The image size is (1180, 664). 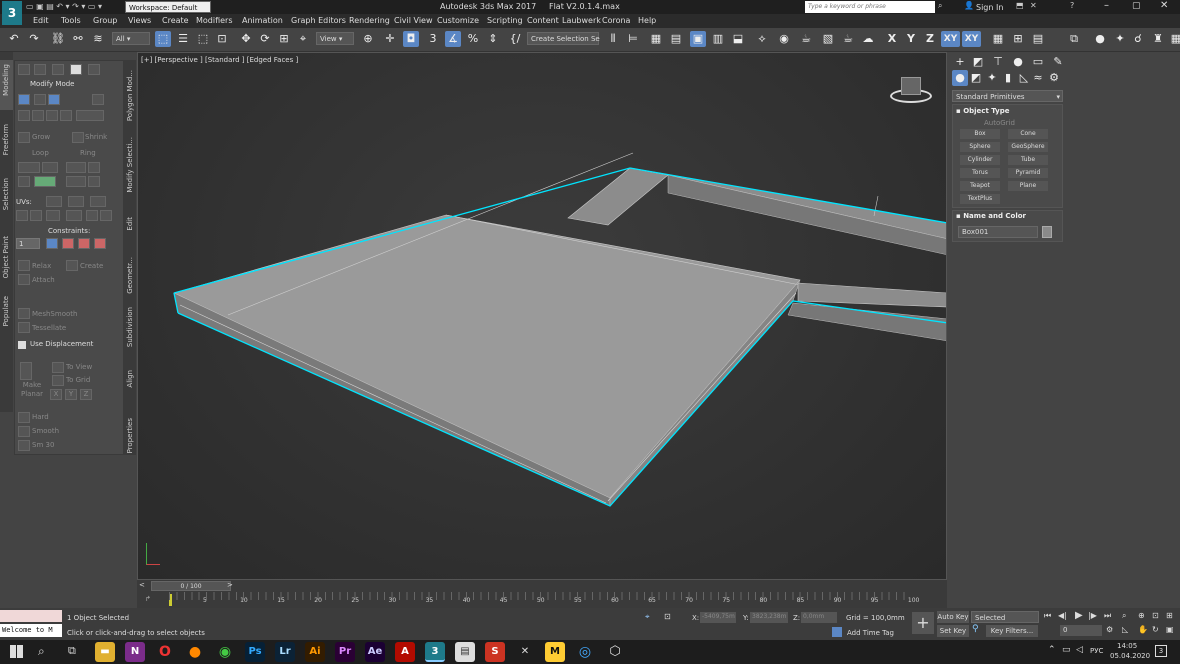 I want to click on sm30-button: Sm 30, so click(x=43, y=445).